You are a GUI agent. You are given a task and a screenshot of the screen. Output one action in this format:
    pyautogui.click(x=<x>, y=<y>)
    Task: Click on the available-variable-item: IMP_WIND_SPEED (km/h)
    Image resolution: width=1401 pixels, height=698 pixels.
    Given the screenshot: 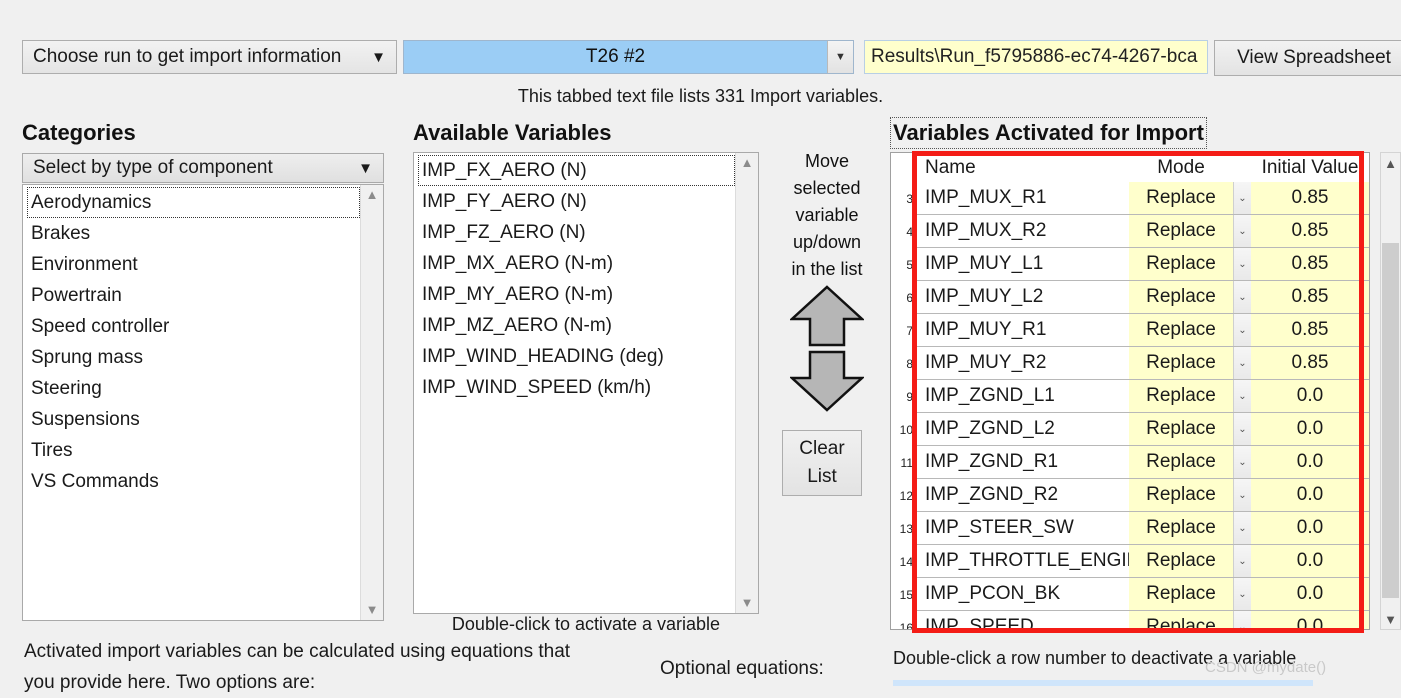 What is the action you would take?
    pyautogui.click(x=576, y=387)
    